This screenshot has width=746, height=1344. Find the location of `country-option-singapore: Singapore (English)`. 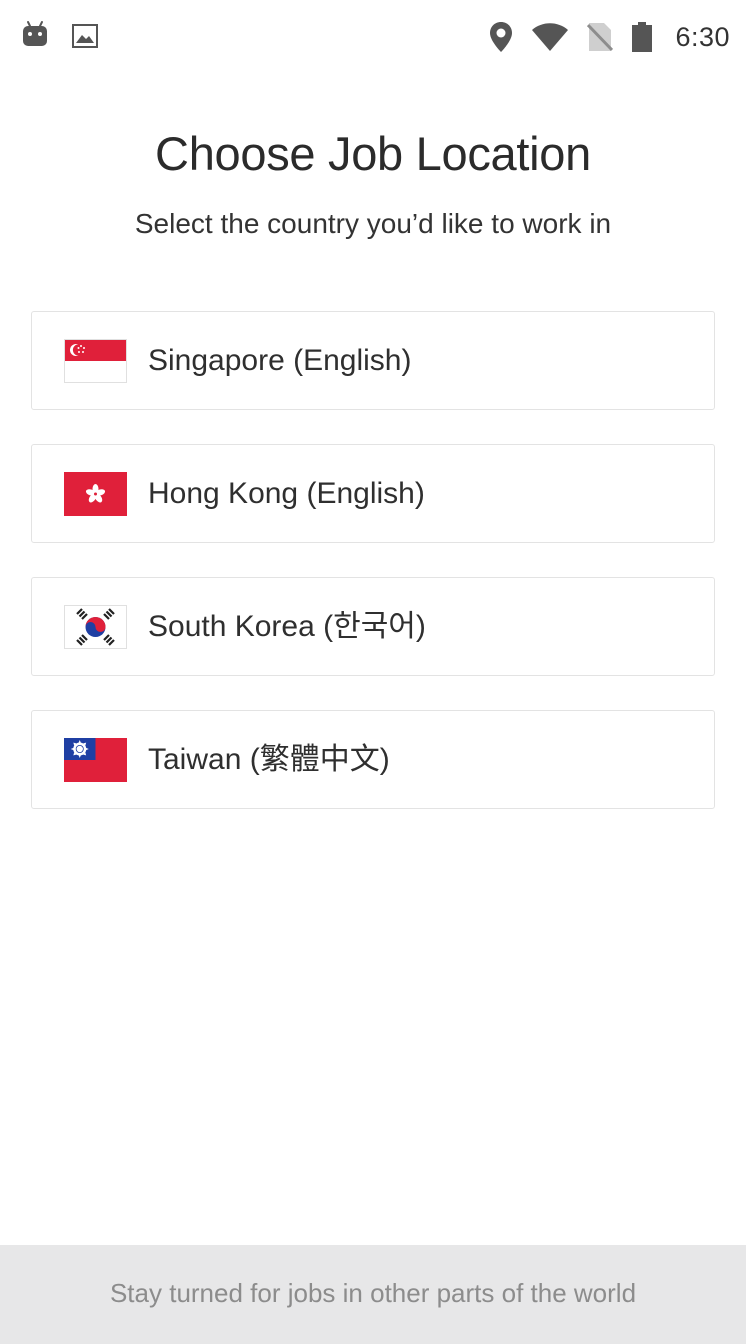

country-option-singapore: Singapore (English) is located at coordinates (373, 360).